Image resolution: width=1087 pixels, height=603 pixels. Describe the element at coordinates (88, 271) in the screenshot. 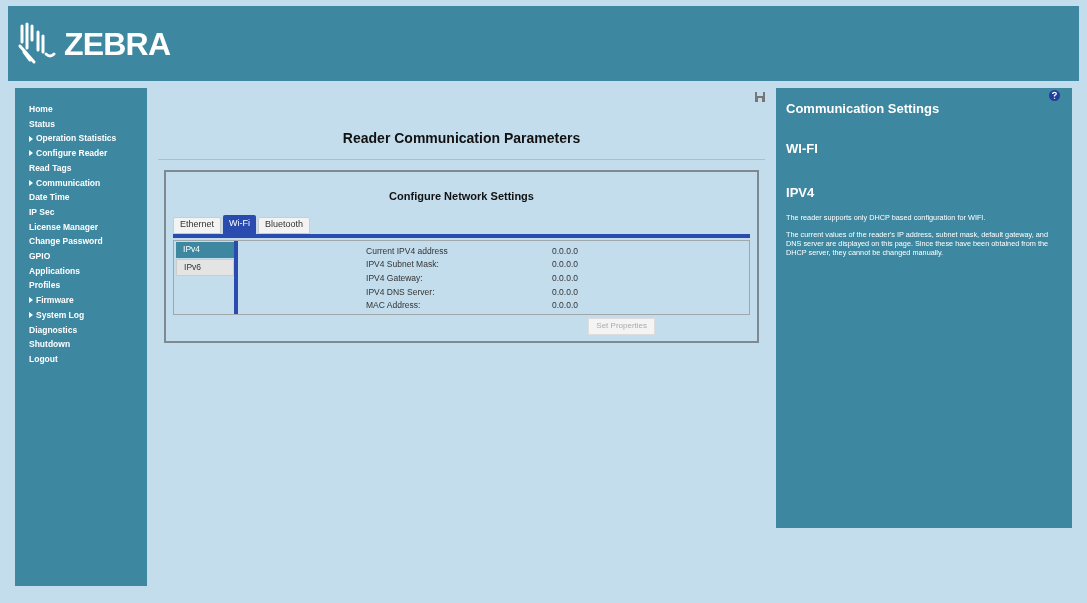

I see `sidebar-item: Applications` at that location.